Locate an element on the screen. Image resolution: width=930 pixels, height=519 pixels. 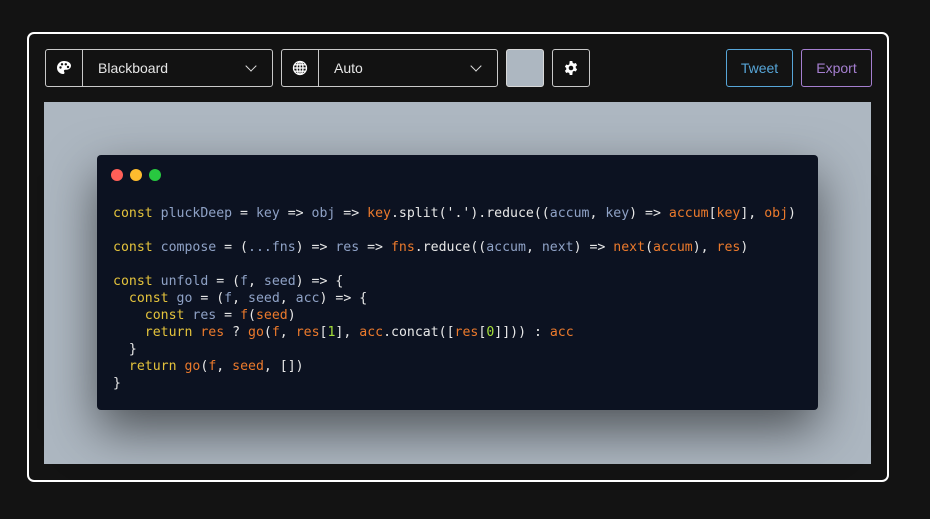
language-select: Auto is located at coordinates (389, 68).